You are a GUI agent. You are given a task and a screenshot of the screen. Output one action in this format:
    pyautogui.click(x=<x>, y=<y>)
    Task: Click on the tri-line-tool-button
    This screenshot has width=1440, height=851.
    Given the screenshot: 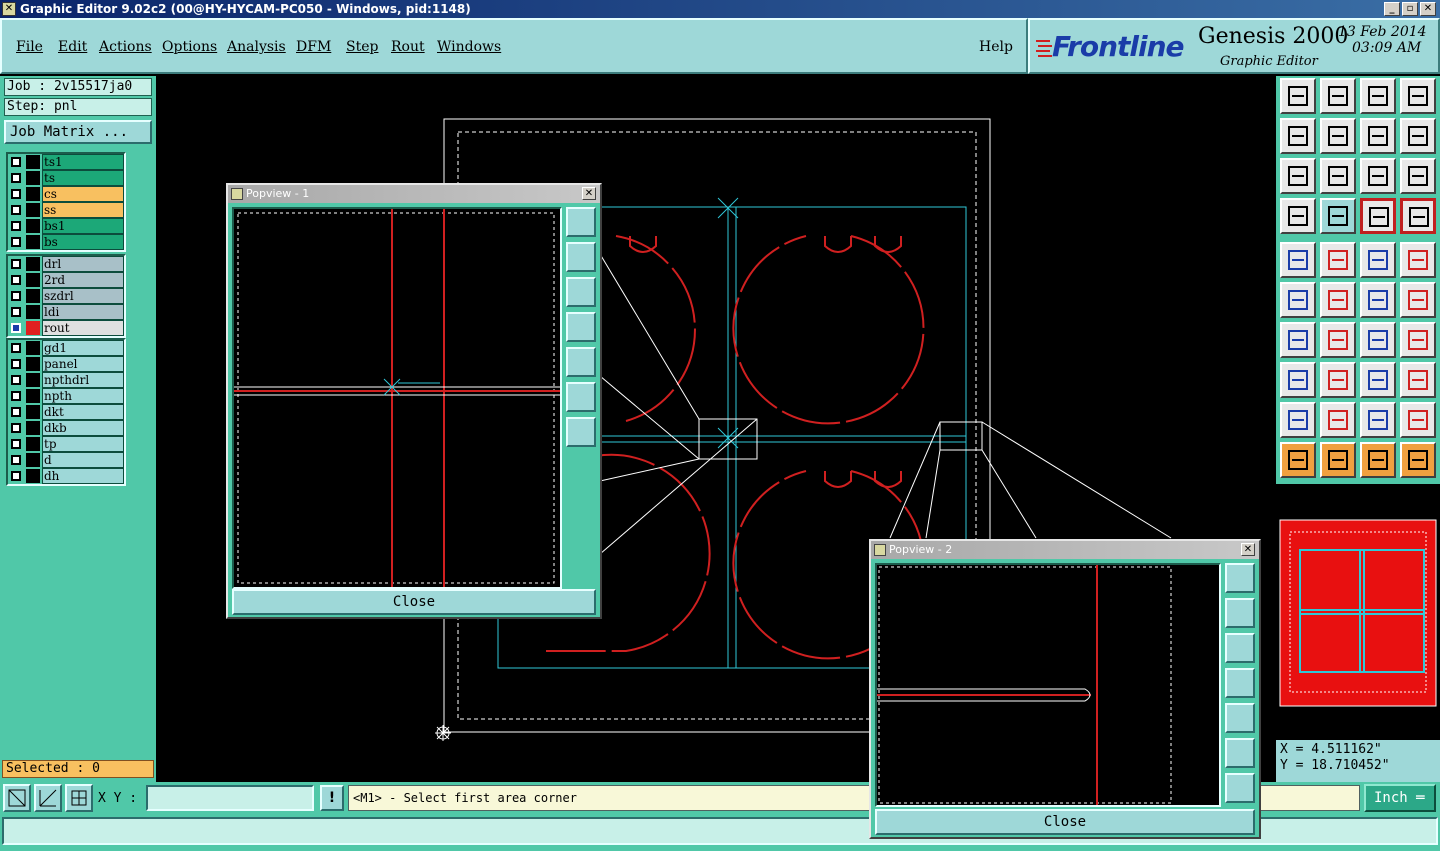 What is the action you would take?
    pyautogui.click(x=1418, y=420)
    